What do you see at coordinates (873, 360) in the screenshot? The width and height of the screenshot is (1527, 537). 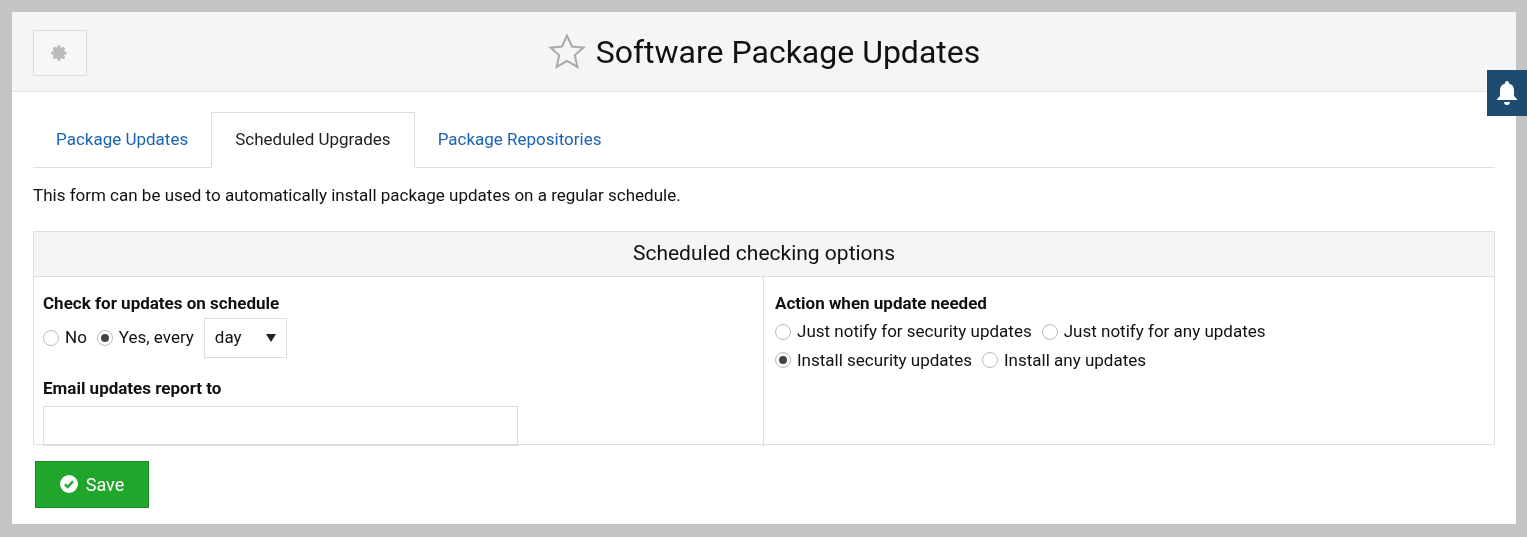 I see `radio-option: Install security updates` at bounding box center [873, 360].